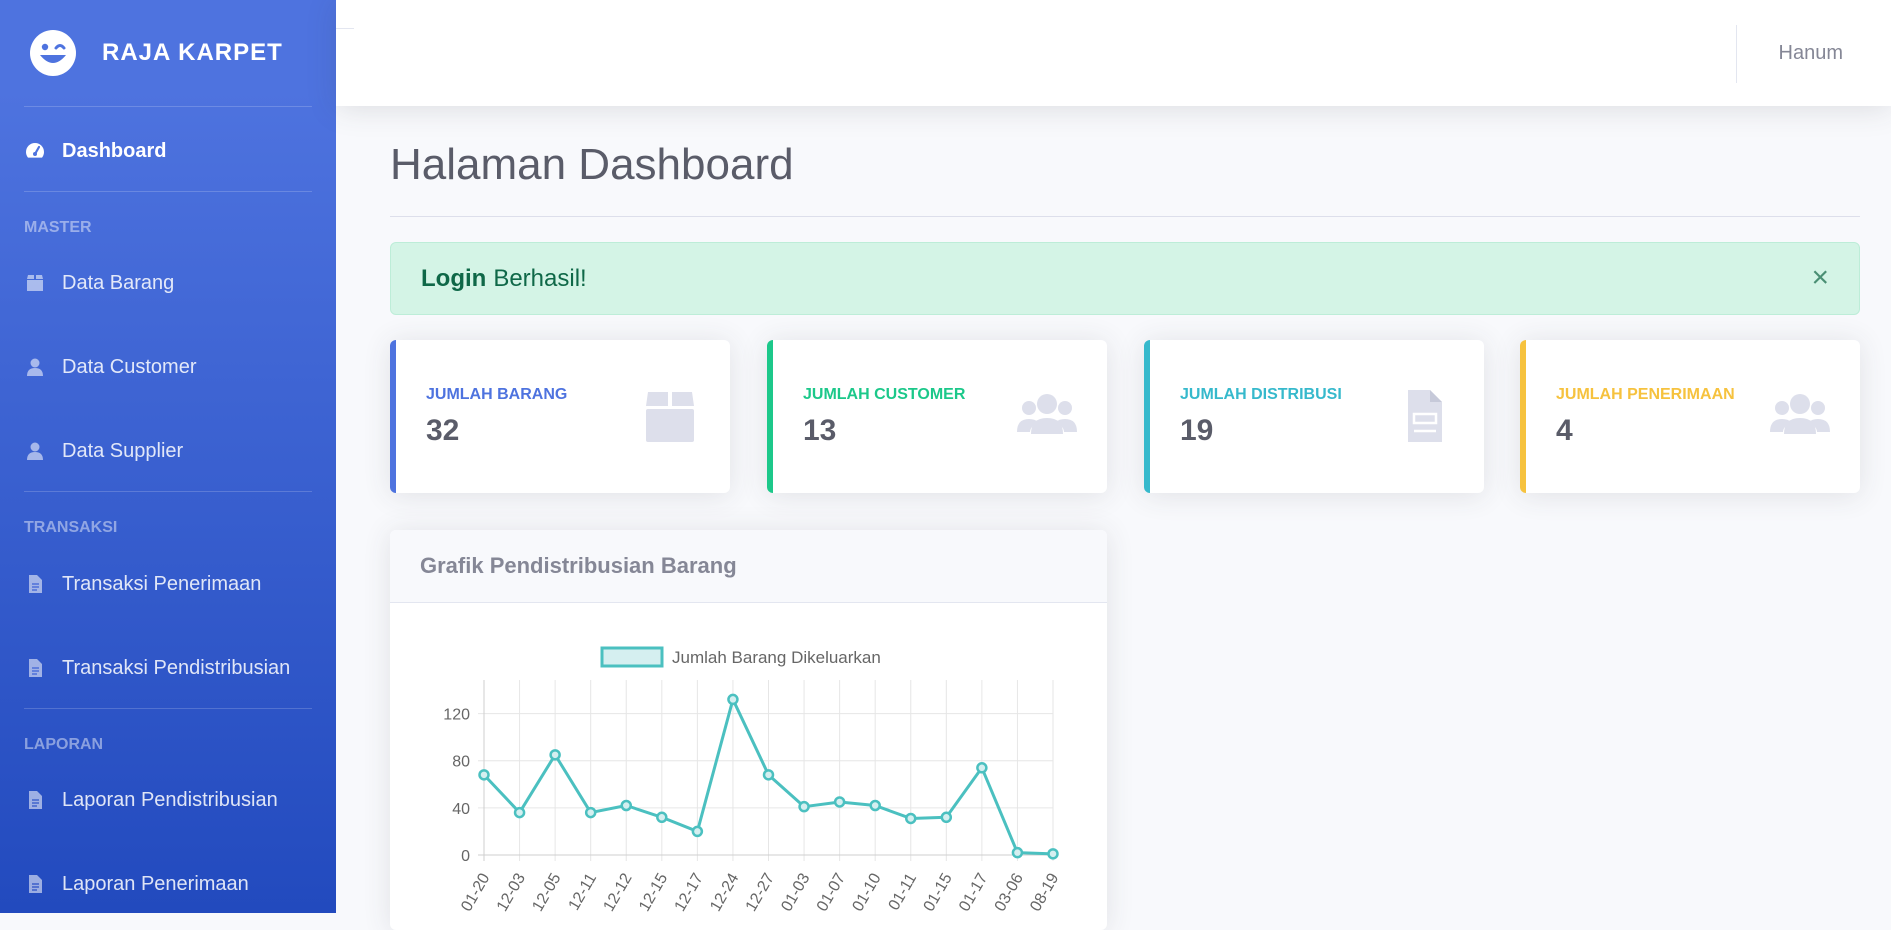  What do you see at coordinates (884, 394) in the screenshot?
I see `stat-card-label: JUMLAH CUSTOMER` at bounding box center [884, 394].